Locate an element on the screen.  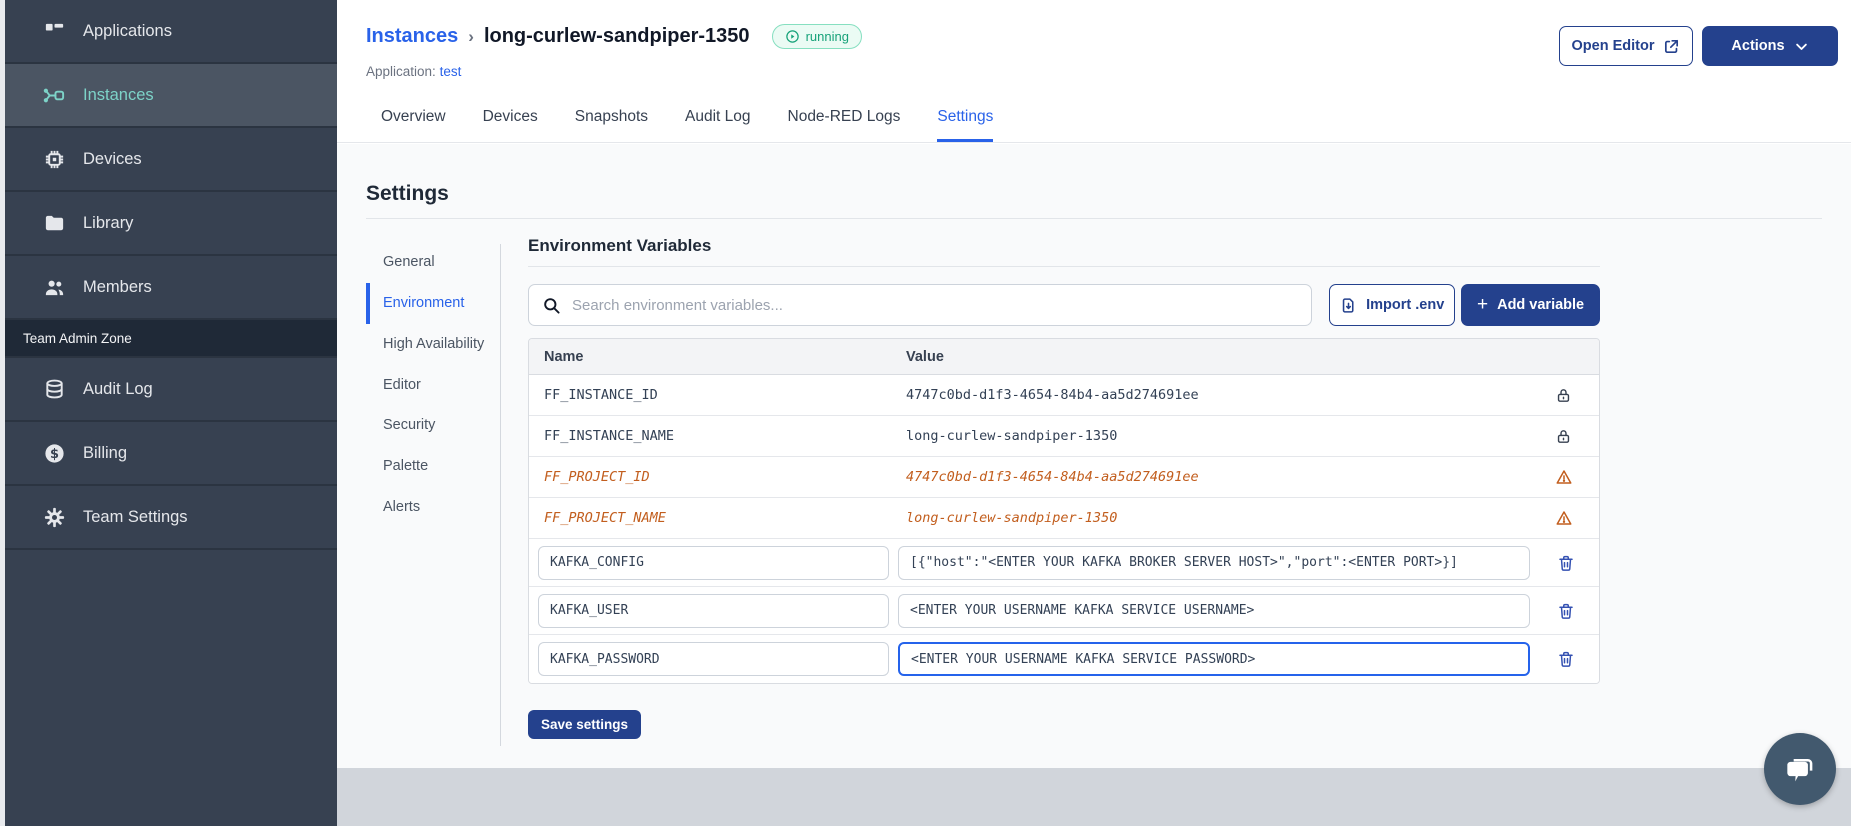
column-header-value: Value is located at coordinates (925, 356).